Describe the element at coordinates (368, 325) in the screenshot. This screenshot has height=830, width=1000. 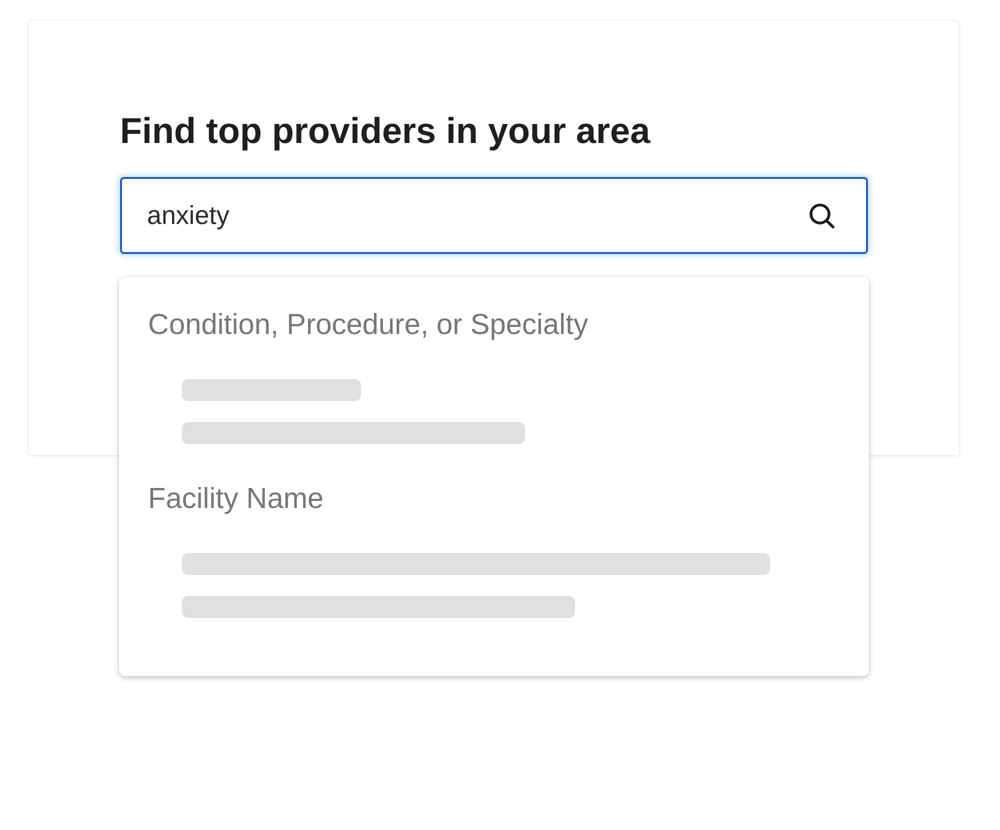
I see `section-heading: Condition, Procedure, or Specialty` at that location.